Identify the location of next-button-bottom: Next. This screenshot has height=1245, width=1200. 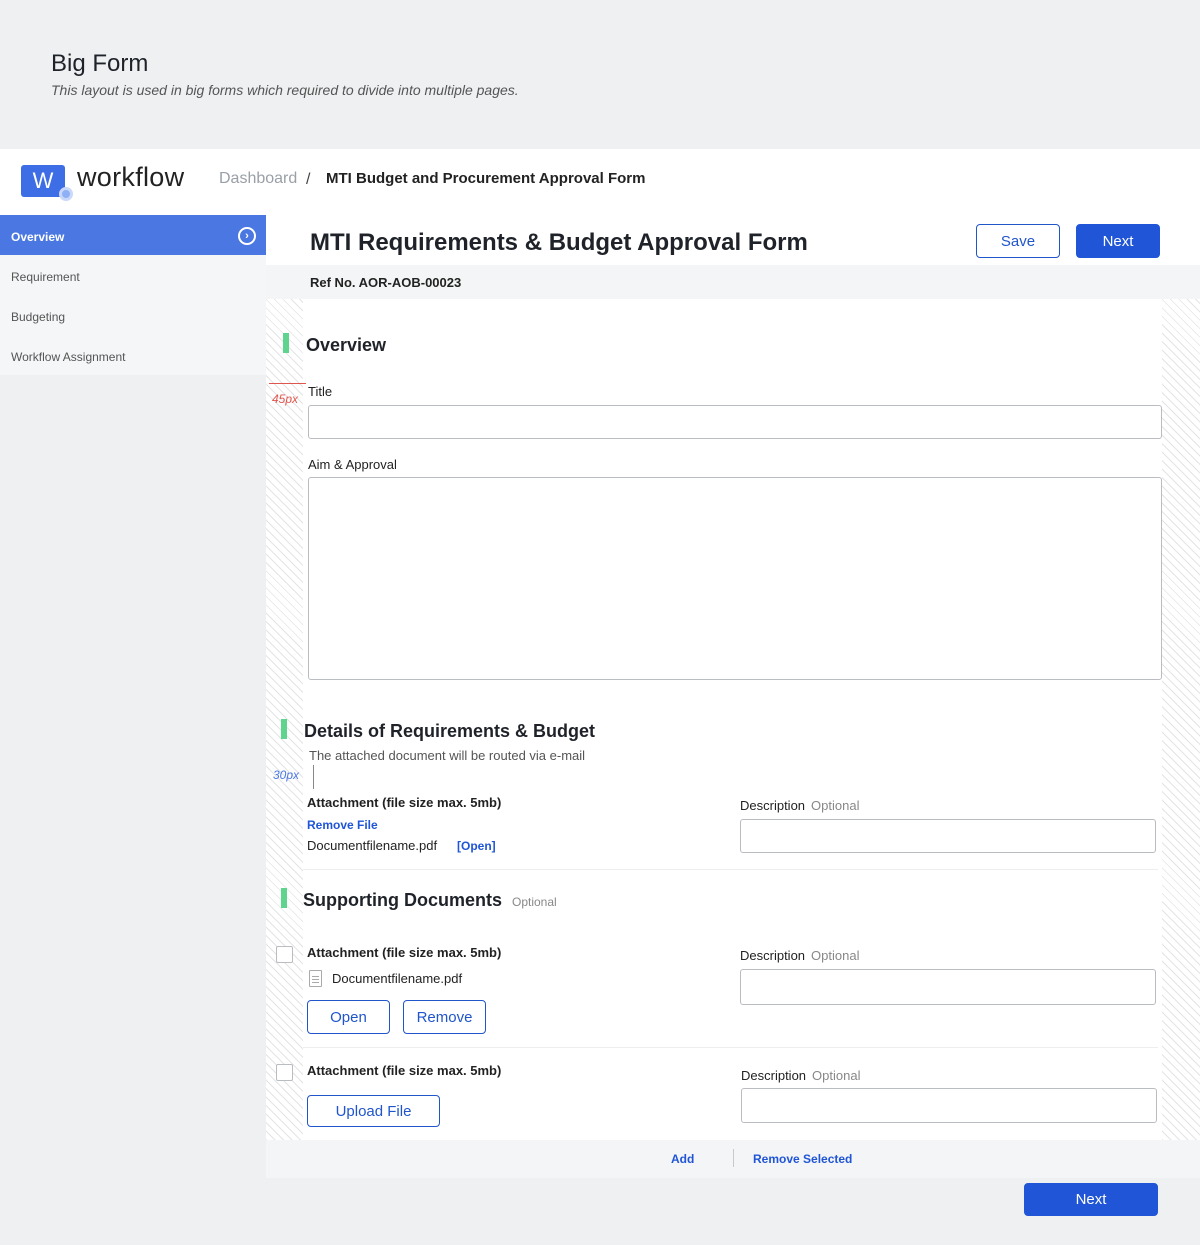
(1091, 1199).